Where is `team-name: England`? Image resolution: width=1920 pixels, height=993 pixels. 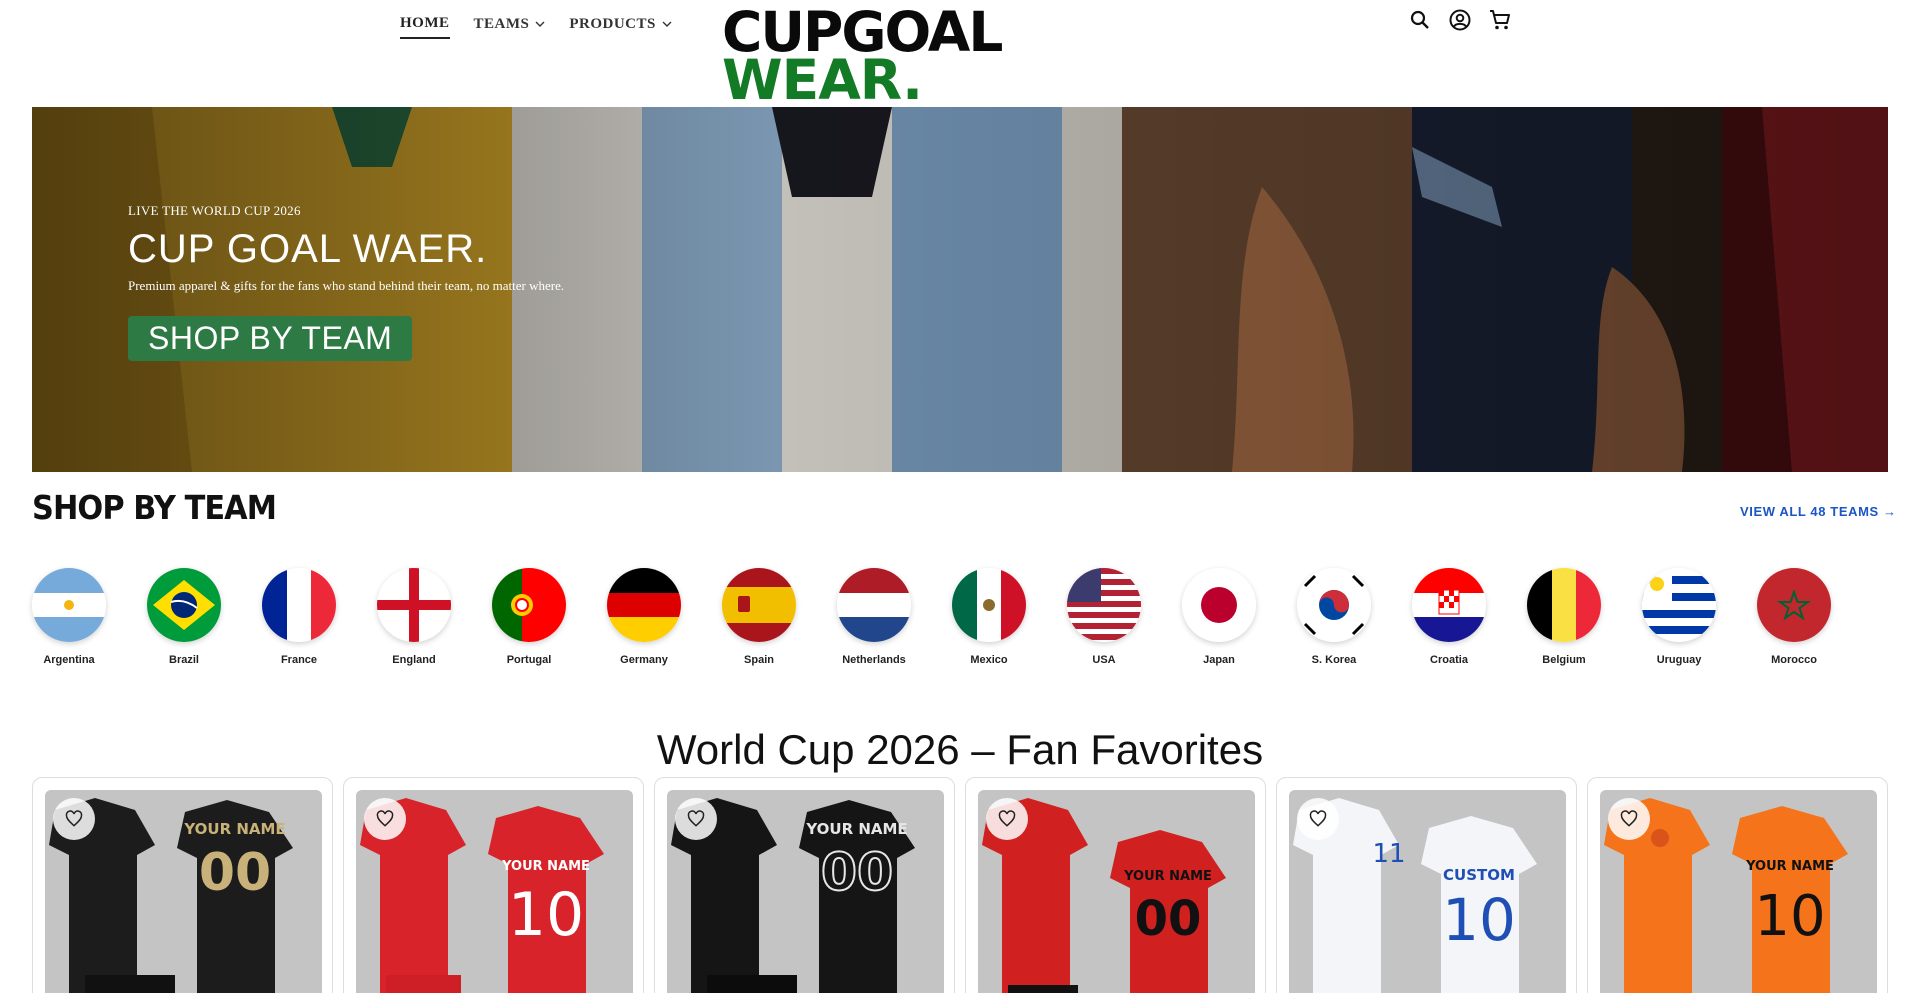 team-name: England is located at coordinates (414, 660).